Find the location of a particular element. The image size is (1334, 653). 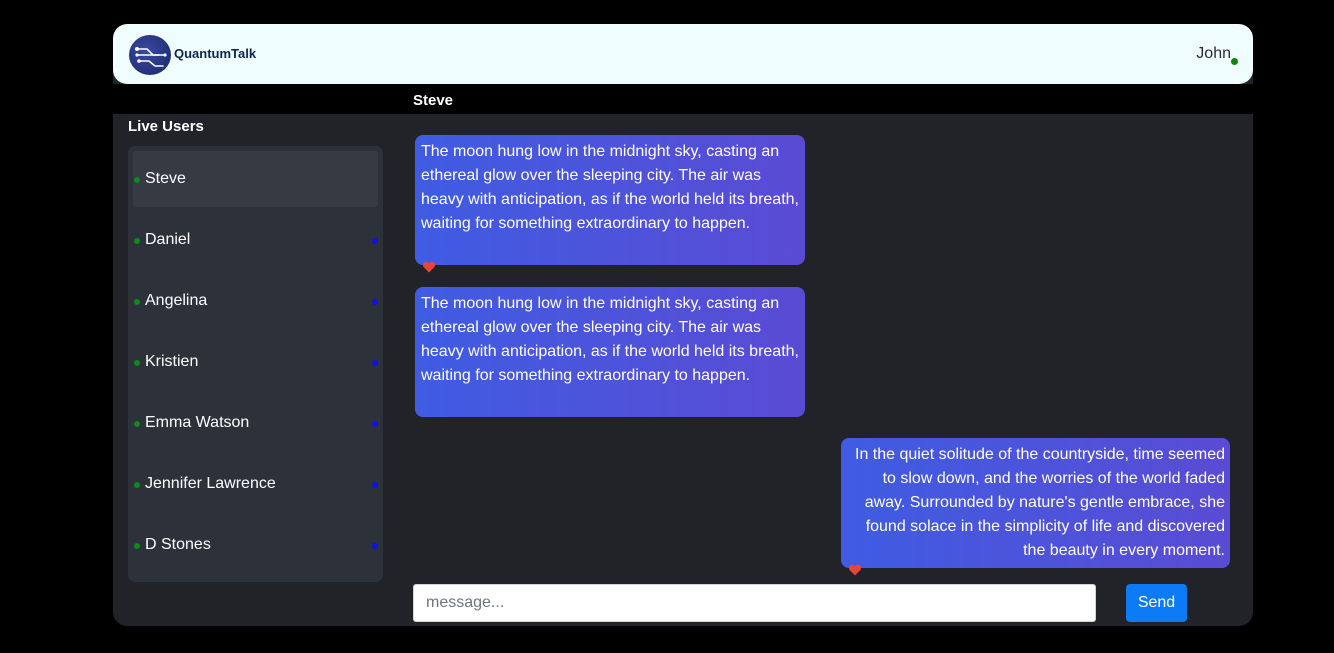

user-name: Jennifer Lawrence is located at coordinates (210, 483).